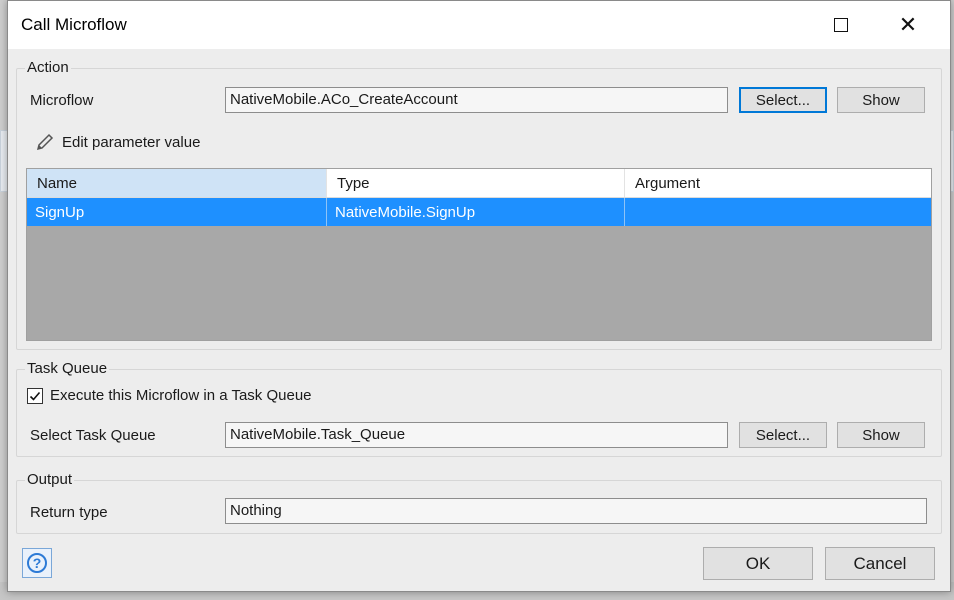 Image resolution: width=954 pixels, height=600 pixels. I want to click on microflow-field: NativeMobile.ACo_CreateAccount, so click(476, 100).